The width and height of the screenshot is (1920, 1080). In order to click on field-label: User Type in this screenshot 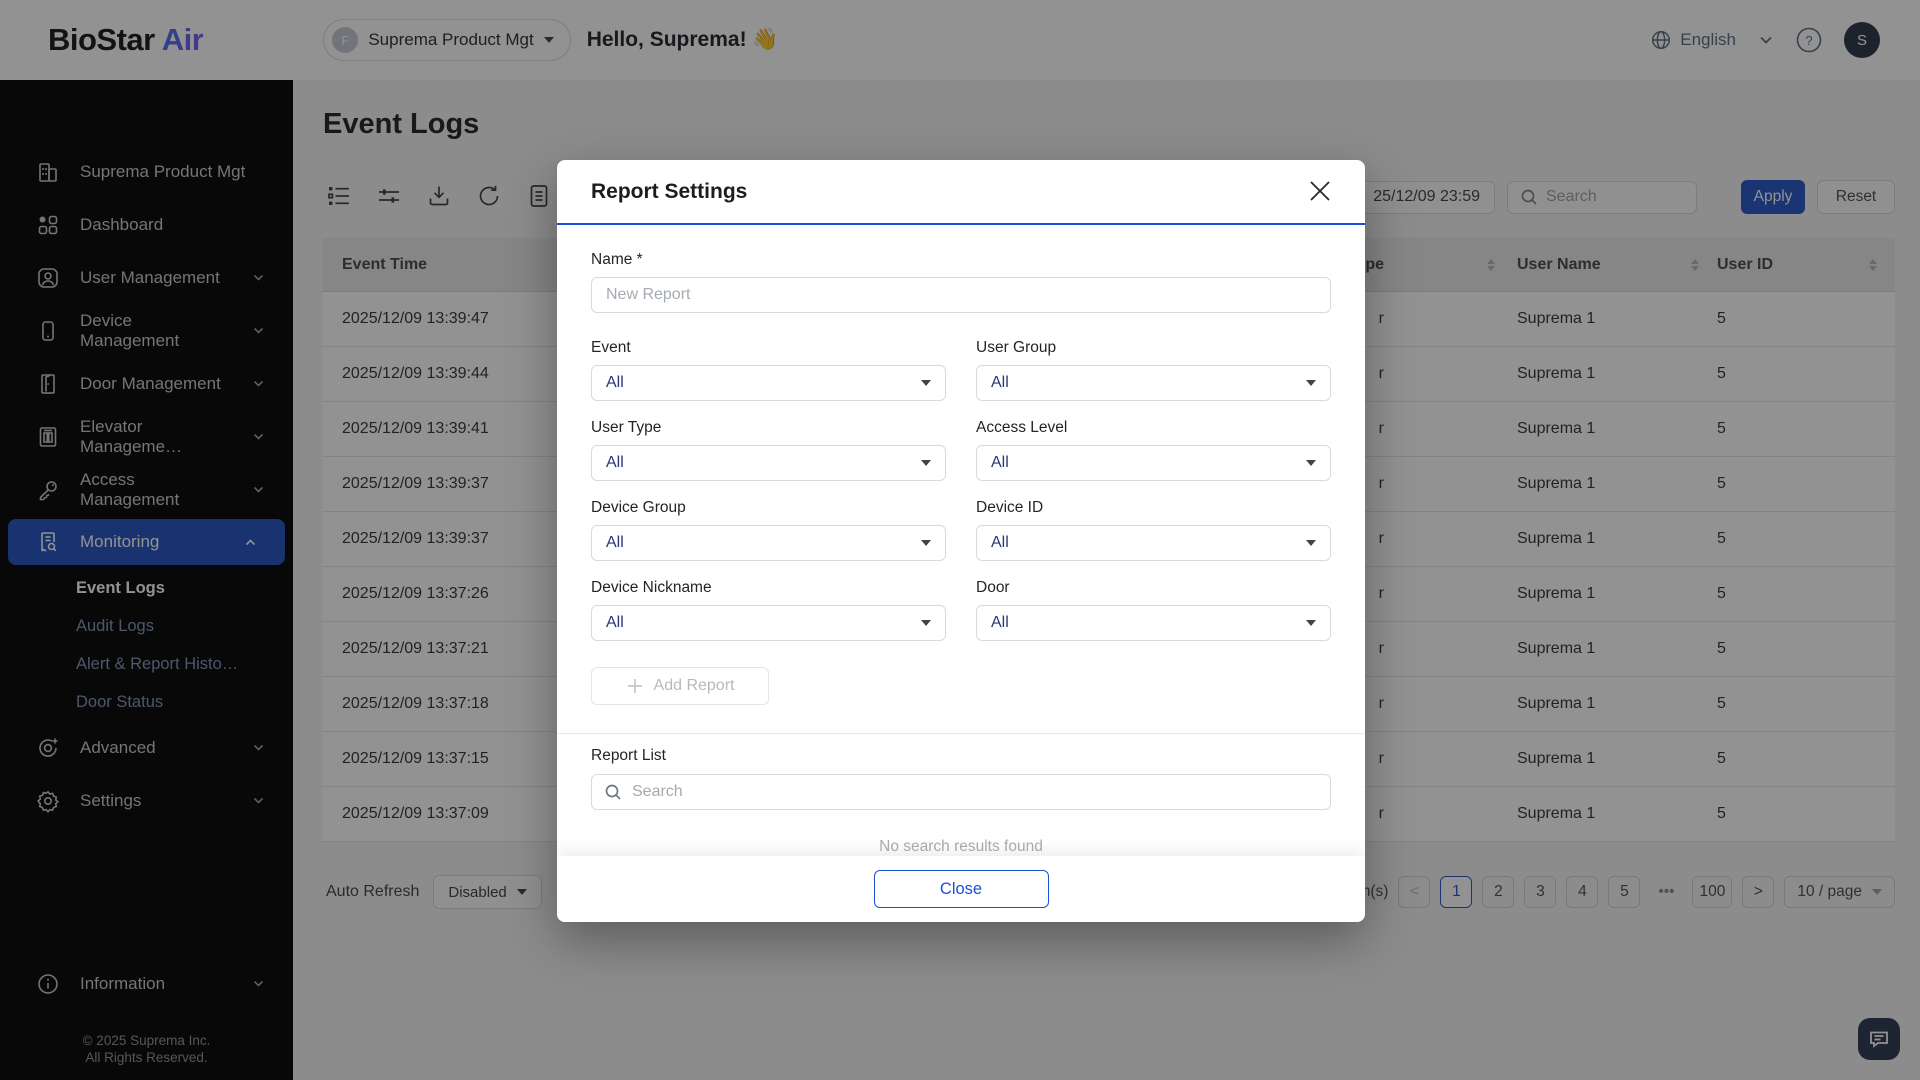, I will do `click(626, 427)`.